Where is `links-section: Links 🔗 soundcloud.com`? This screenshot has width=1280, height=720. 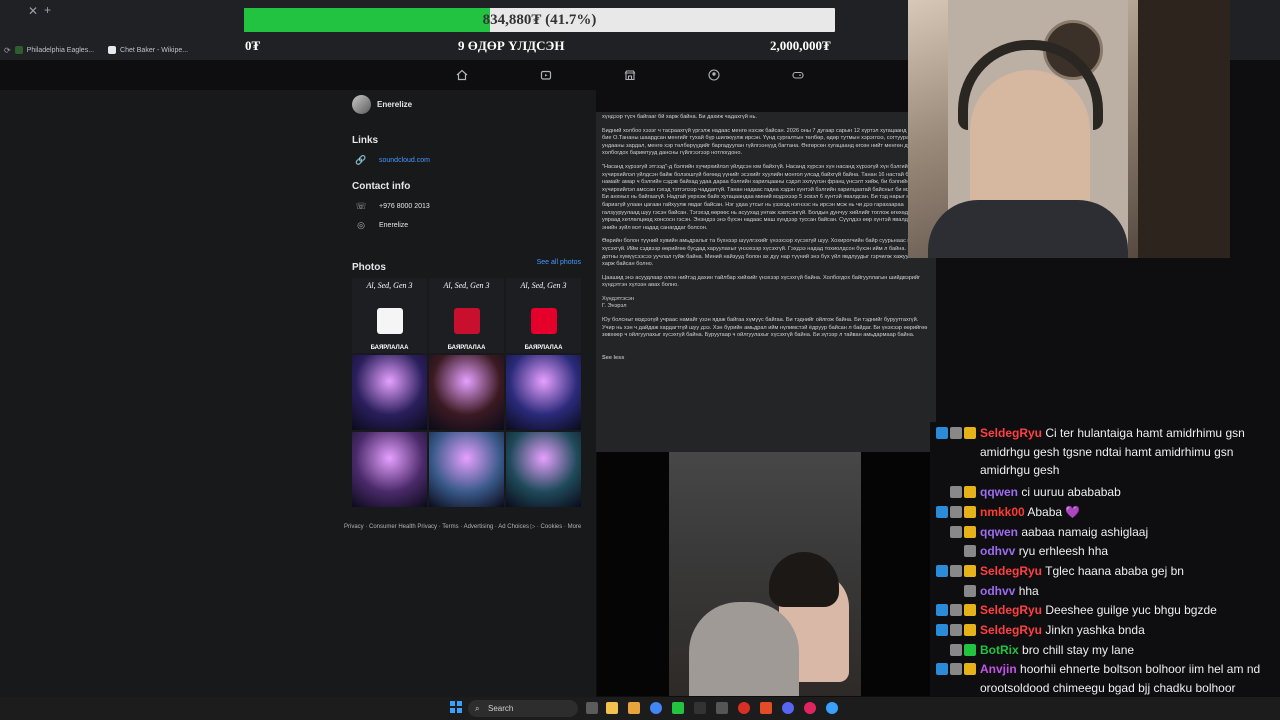
links-section: Links 🔗 soundcloud.com is located at coordinates (391, 150).